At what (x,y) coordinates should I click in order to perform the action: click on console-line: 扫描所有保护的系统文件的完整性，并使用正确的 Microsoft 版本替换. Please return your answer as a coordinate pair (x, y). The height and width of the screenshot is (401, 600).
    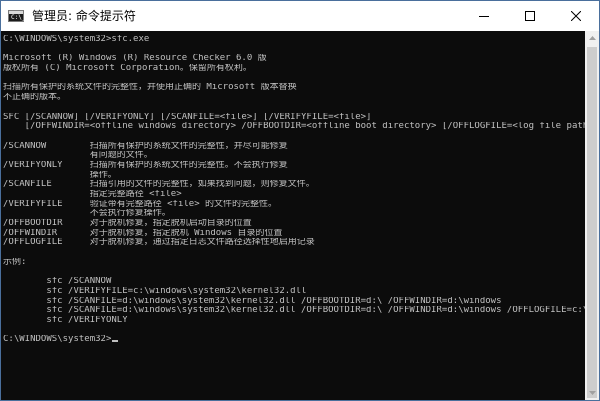
    Looking at the image, I should click on (150, 88).